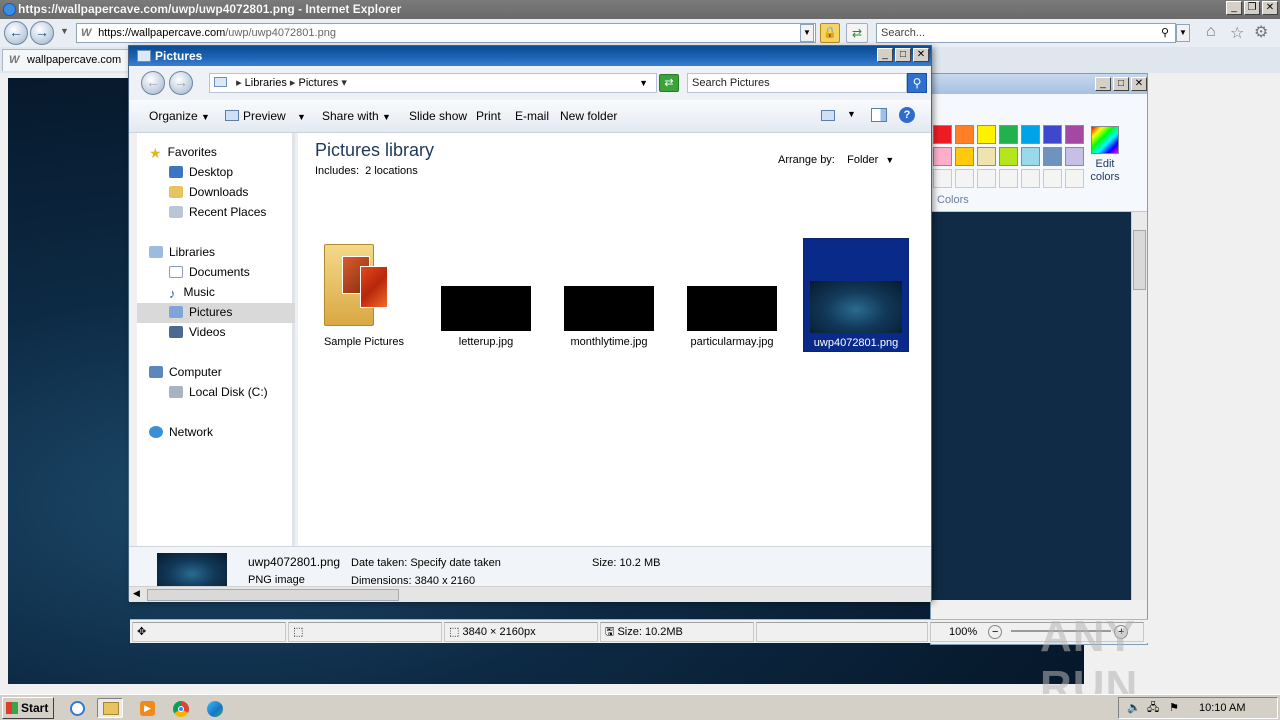 This screenshot has width=1280, height=720. I want to click on tree-pictures: Pictures, so click(200, 312).